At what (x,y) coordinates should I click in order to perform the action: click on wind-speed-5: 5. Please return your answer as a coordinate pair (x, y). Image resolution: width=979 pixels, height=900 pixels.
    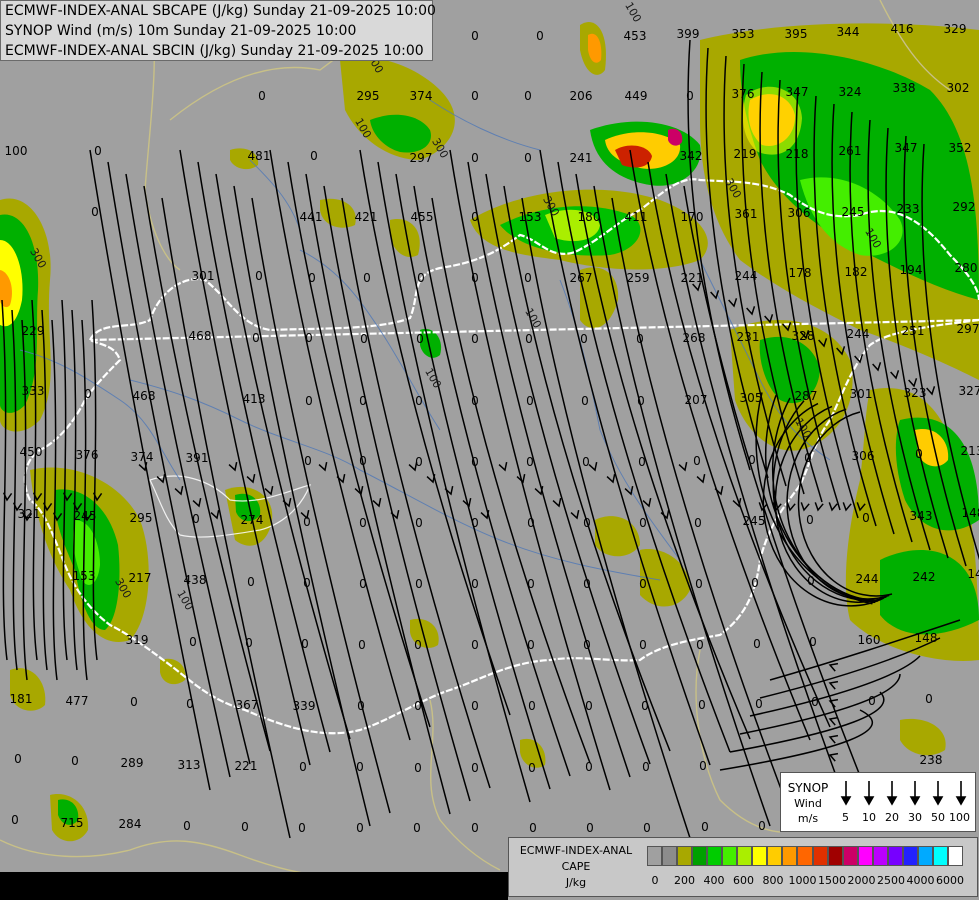
    Looking at the image, I should click on (845, 817).